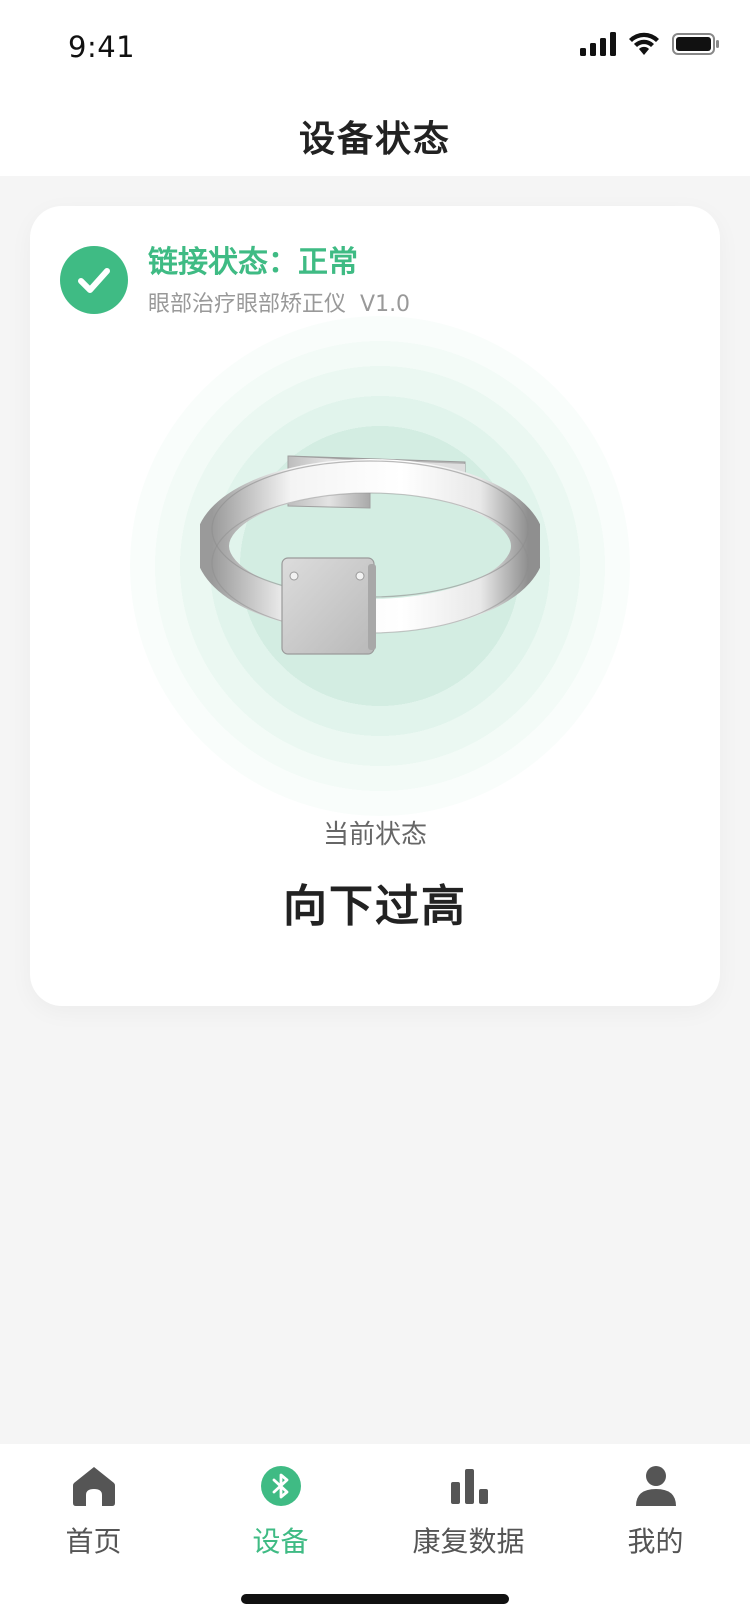  Describe the element at coordinates (655, 1541) in the screenshot. I see `tab-profile-label: 我的` at that location.